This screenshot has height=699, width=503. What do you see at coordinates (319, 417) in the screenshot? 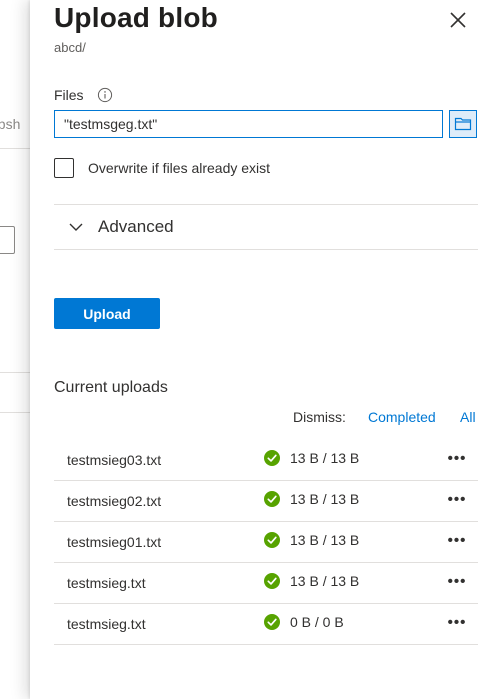
I see `dismiss-label: Dismiss:` at bounding box center [319, 417].